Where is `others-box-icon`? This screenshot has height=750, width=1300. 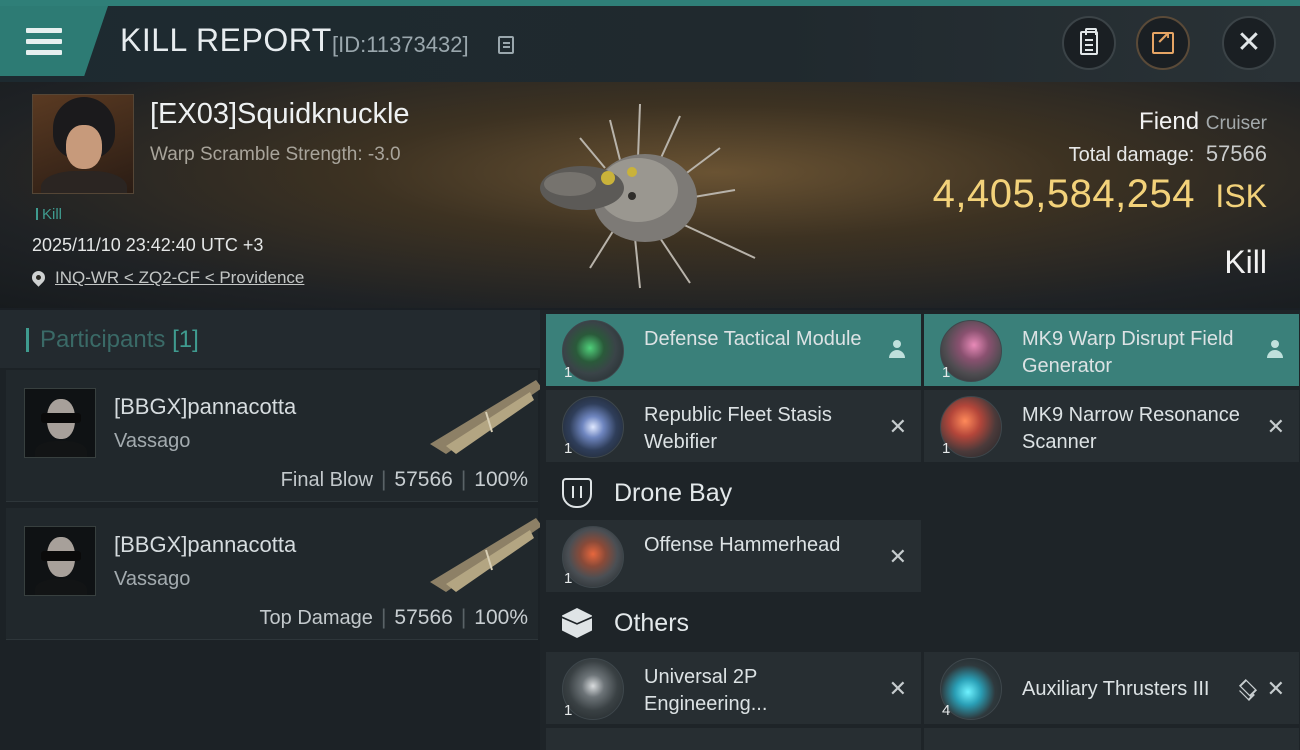
others-box-icon is located at coordinates (577, 623).